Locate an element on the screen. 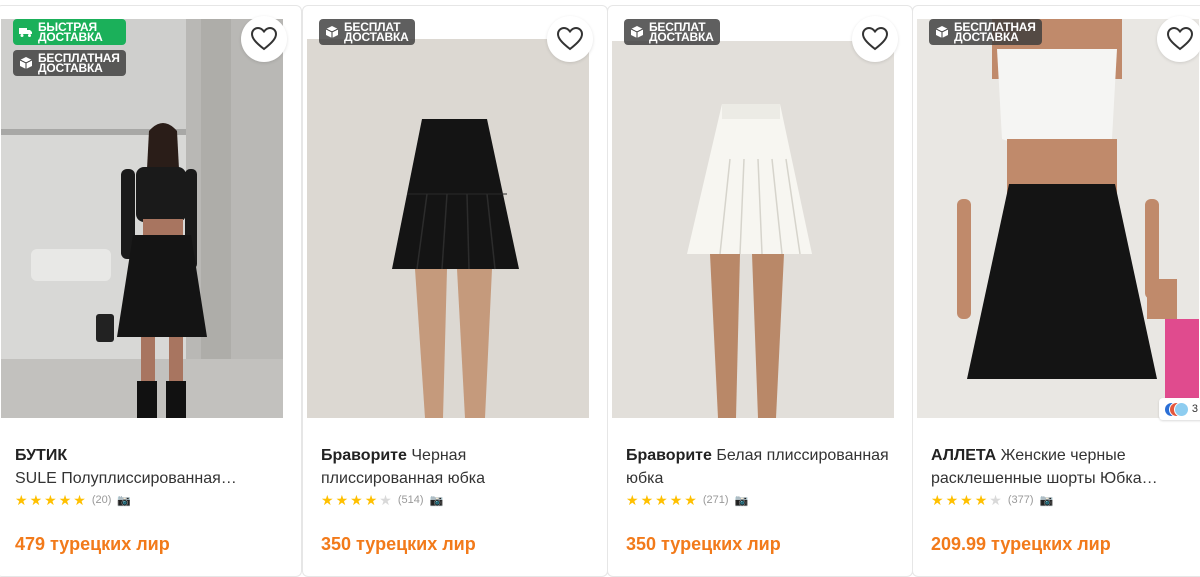  price: 479 турецких лир is located at coordinates (92, 544).